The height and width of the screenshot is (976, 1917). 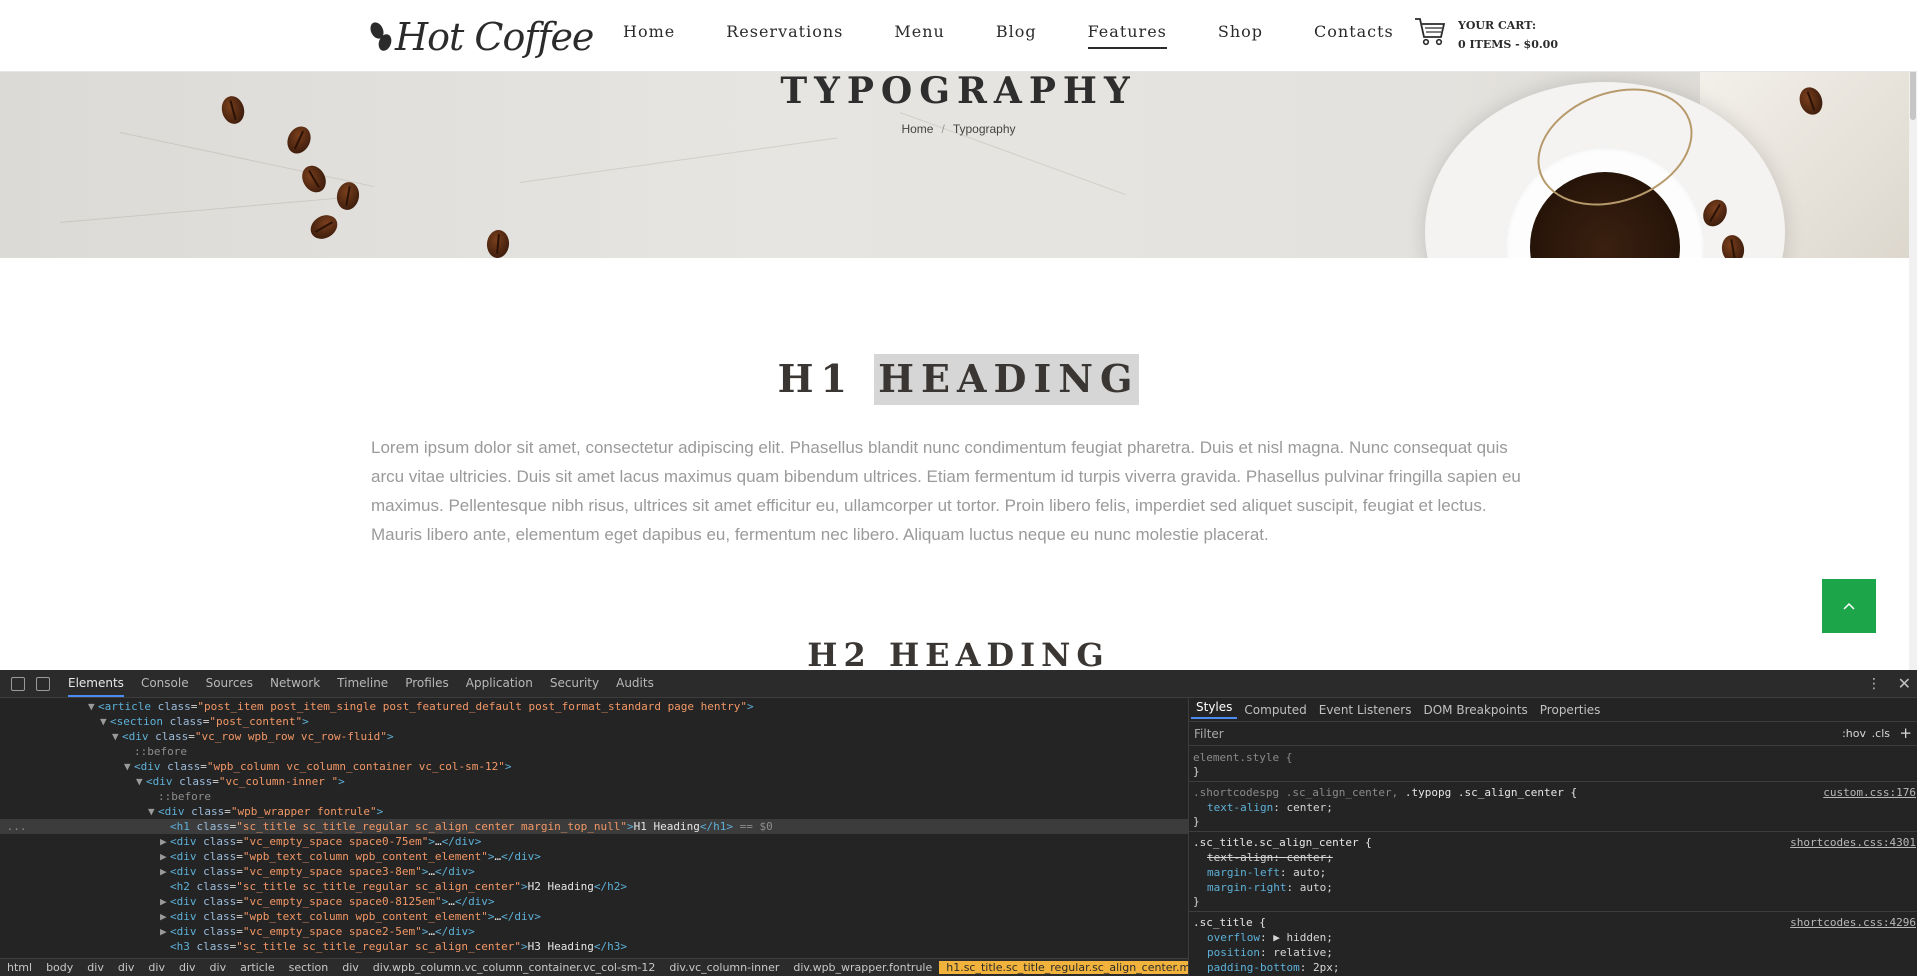 What do you see at coordinates (919, 35) in the screenshot?
I see `nav-item-menu: Menu` at bounding box center [919, 35].